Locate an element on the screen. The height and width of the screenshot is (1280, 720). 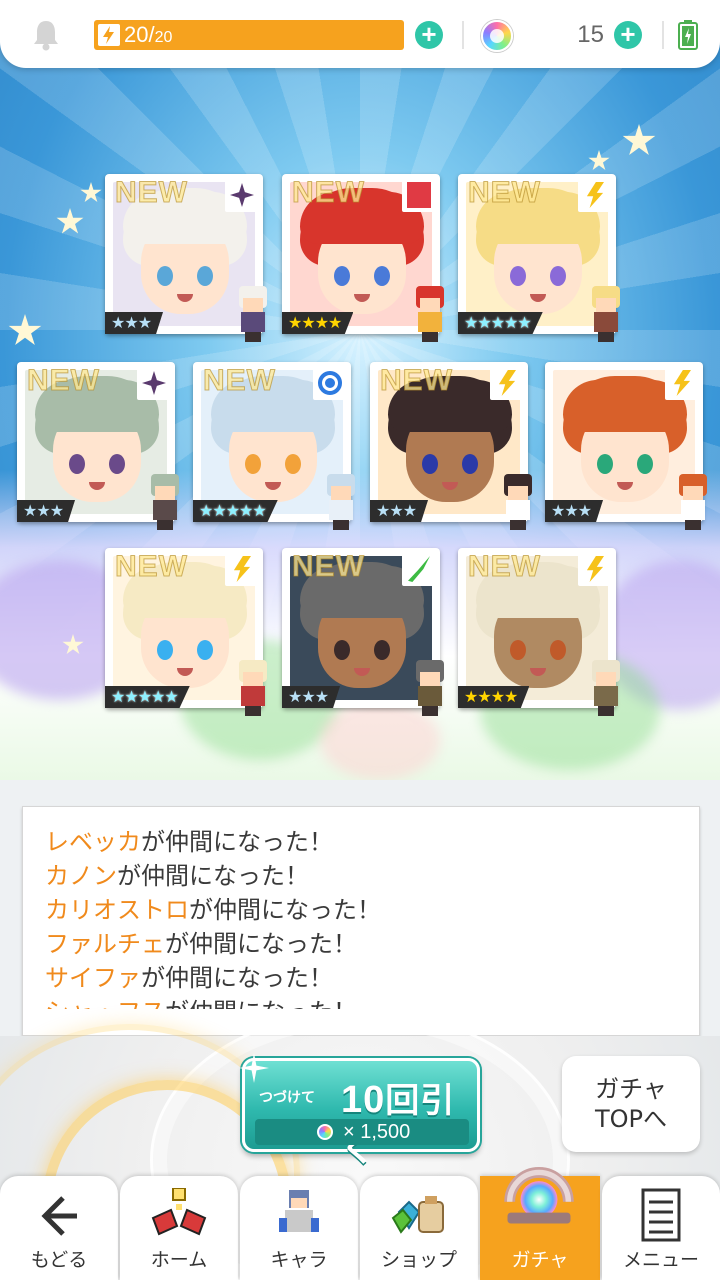
menu-icon is located at coordinates (661, 1215).